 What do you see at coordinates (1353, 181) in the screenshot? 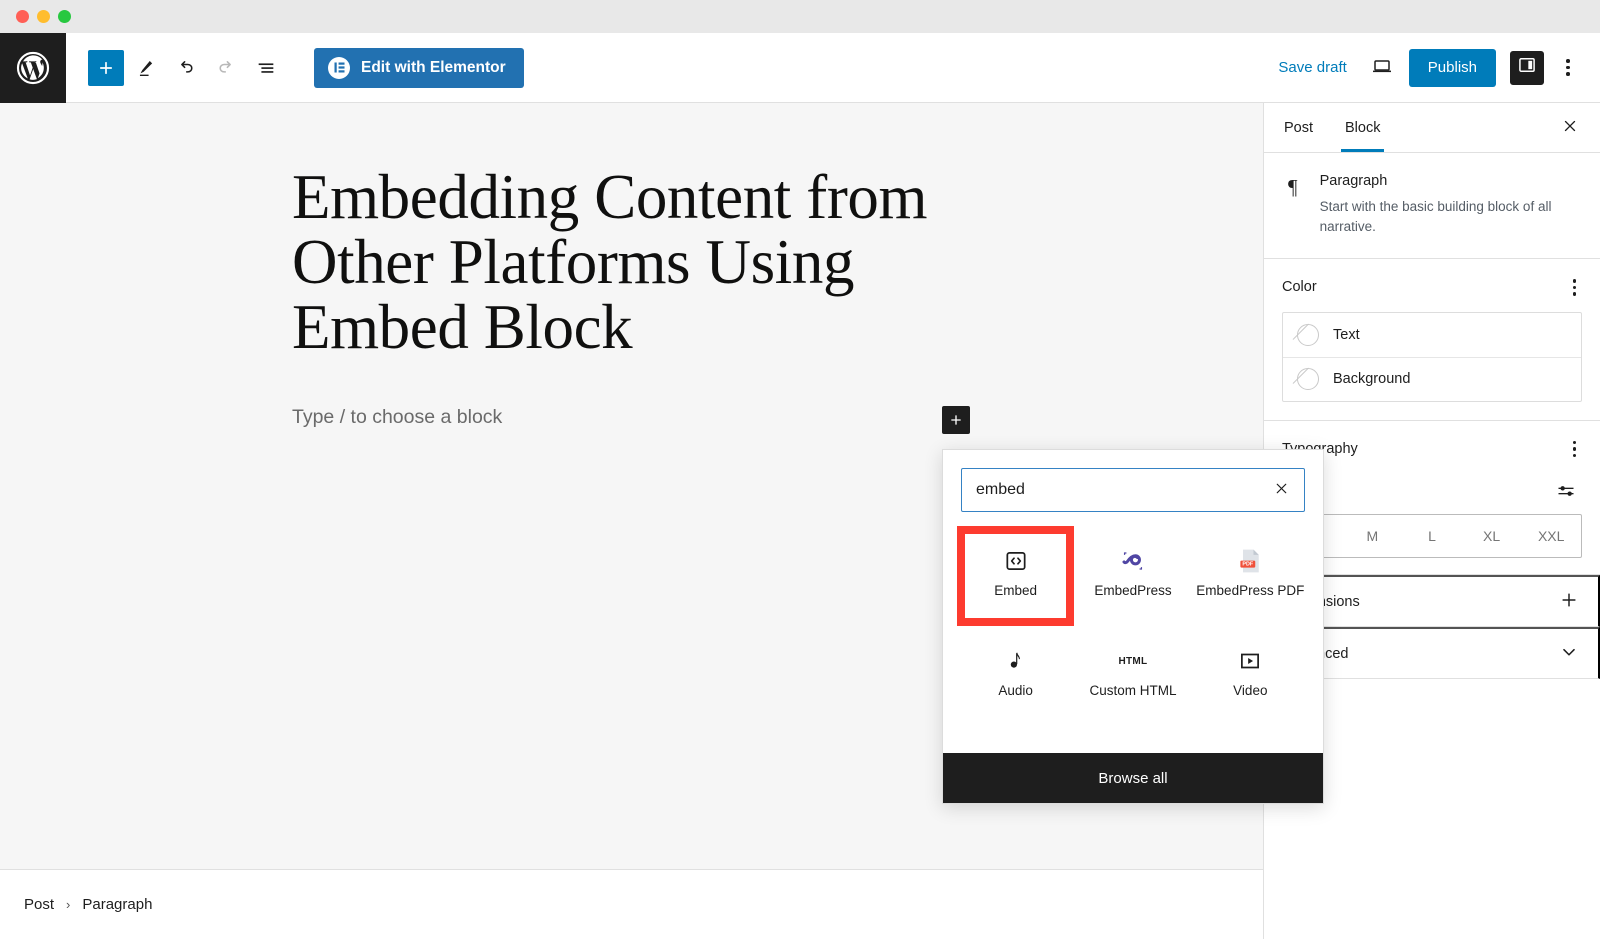
I see `selected-block-name: Paragraph` at bounding box center [1353, 181].